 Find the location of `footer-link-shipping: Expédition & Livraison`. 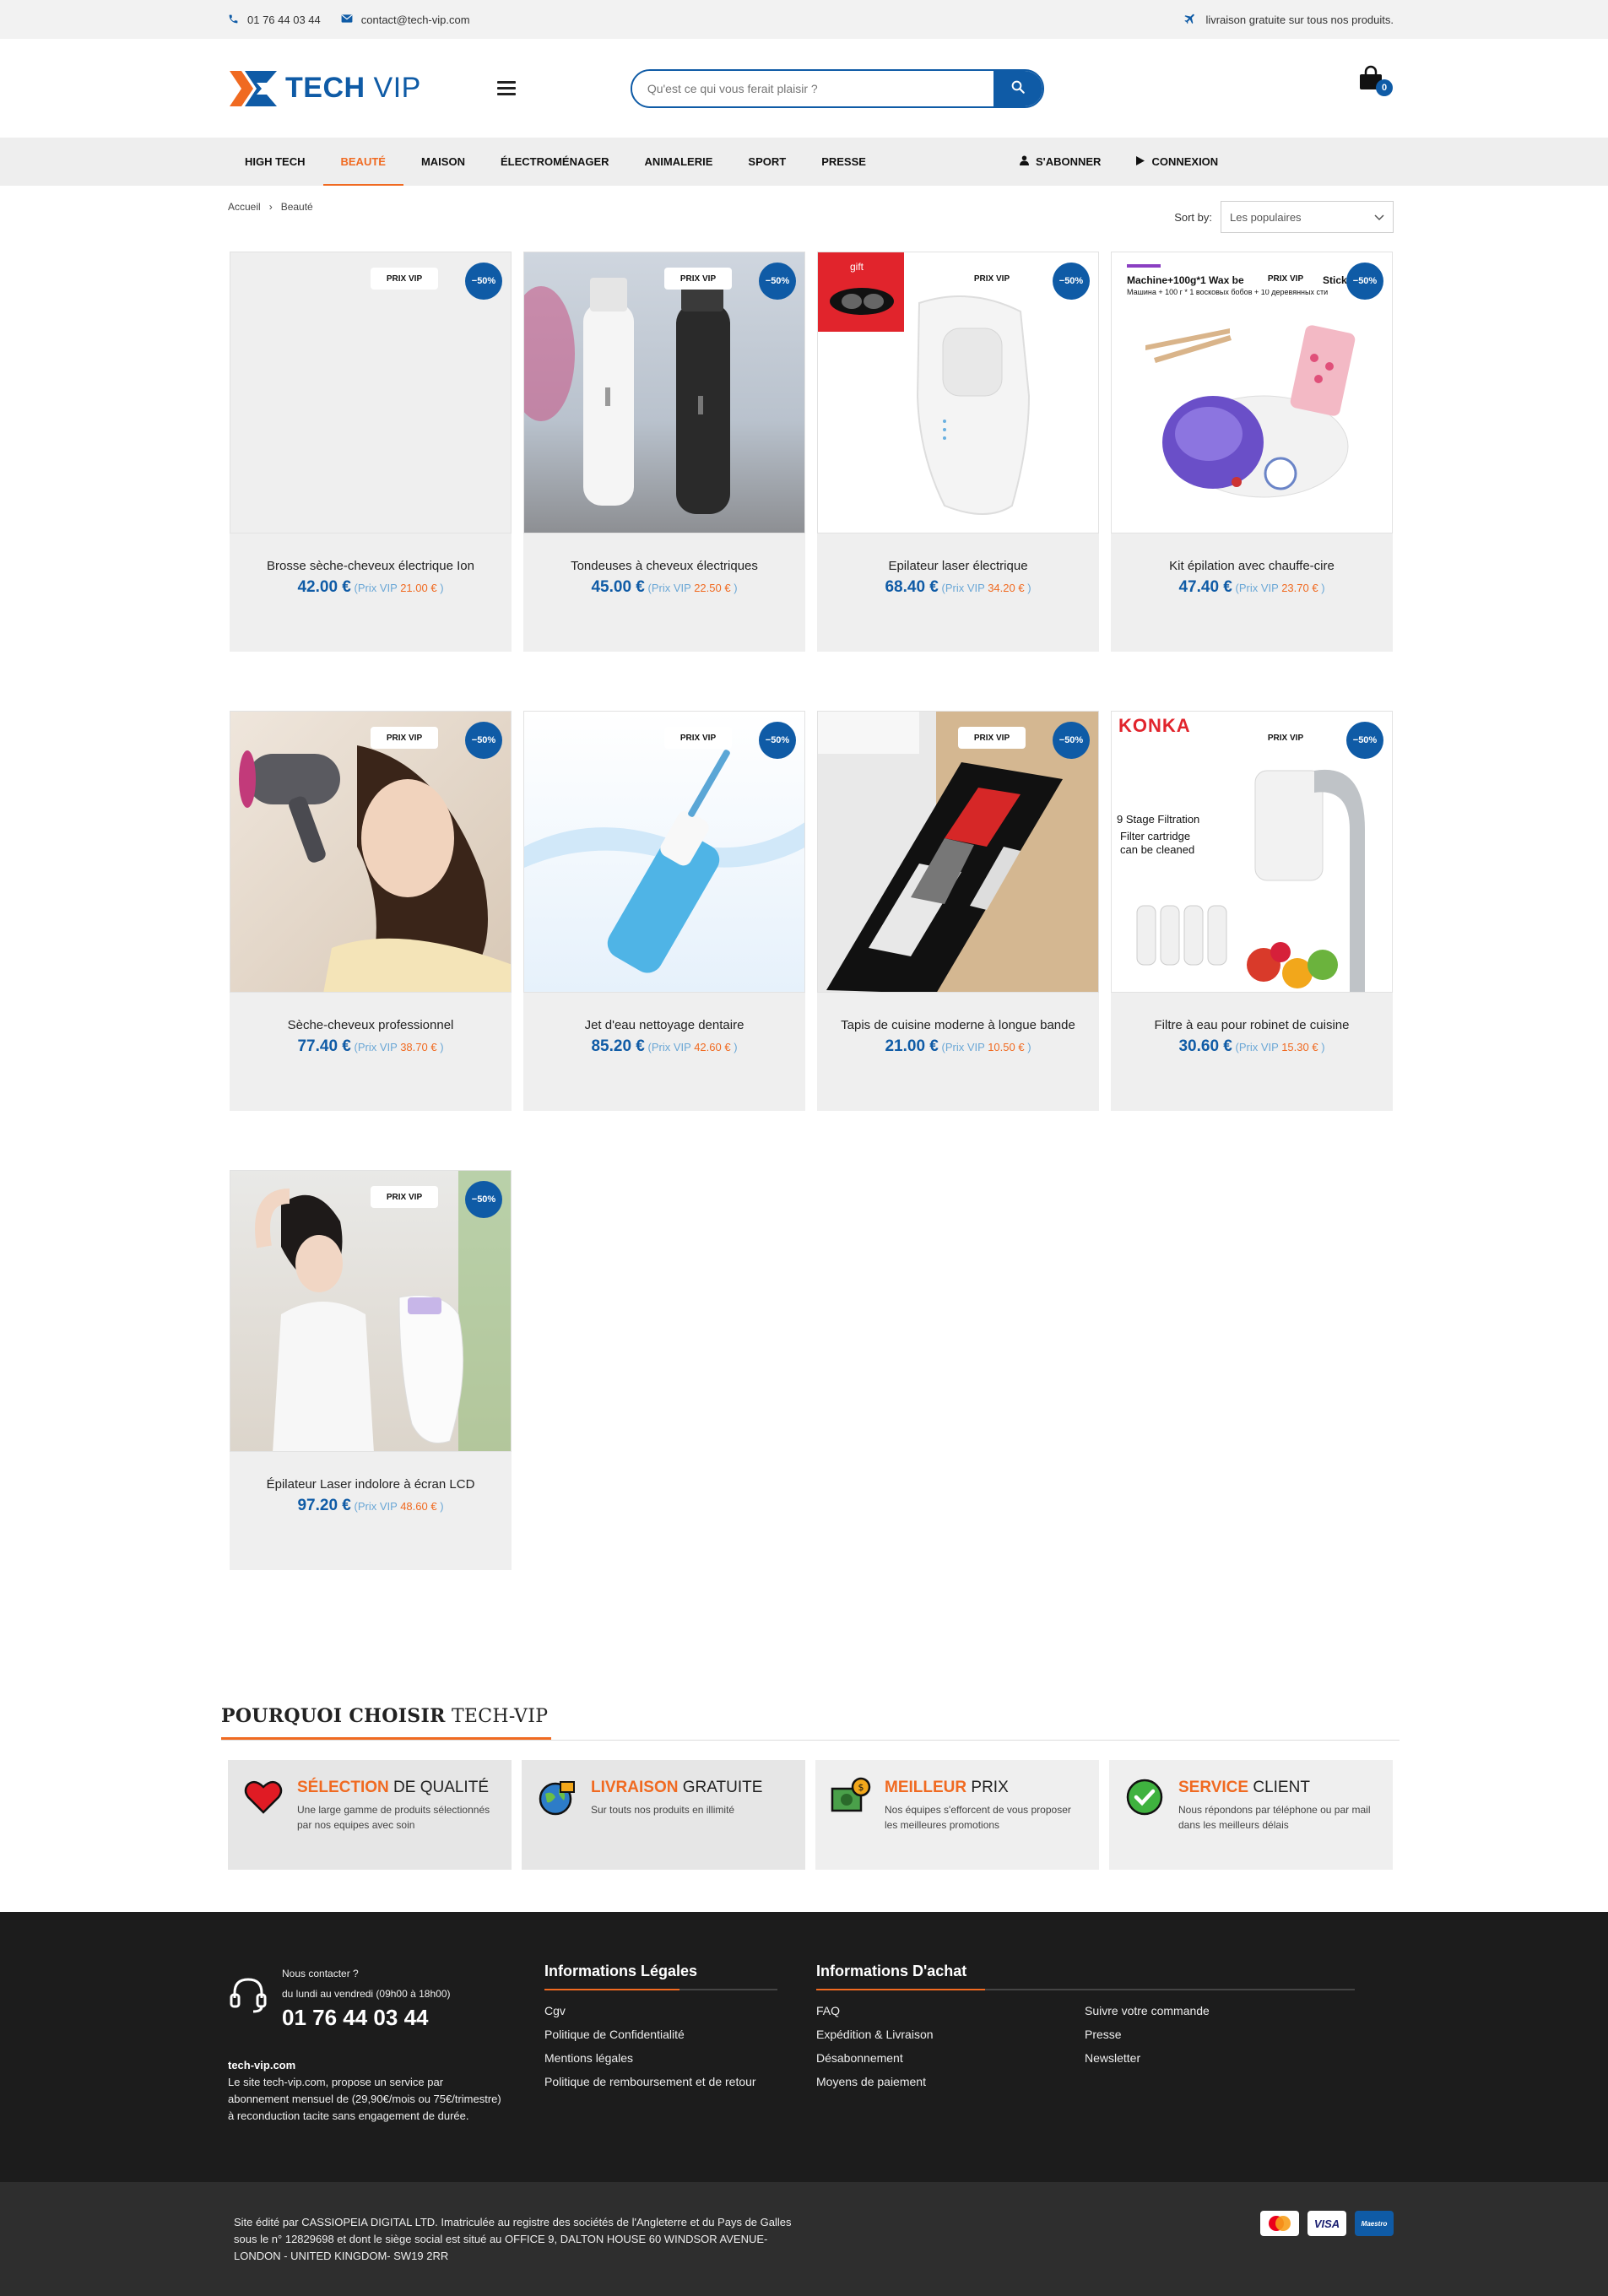

footer-link-shipping: Expédition & Livraison is located at coordinates (950, 2034).